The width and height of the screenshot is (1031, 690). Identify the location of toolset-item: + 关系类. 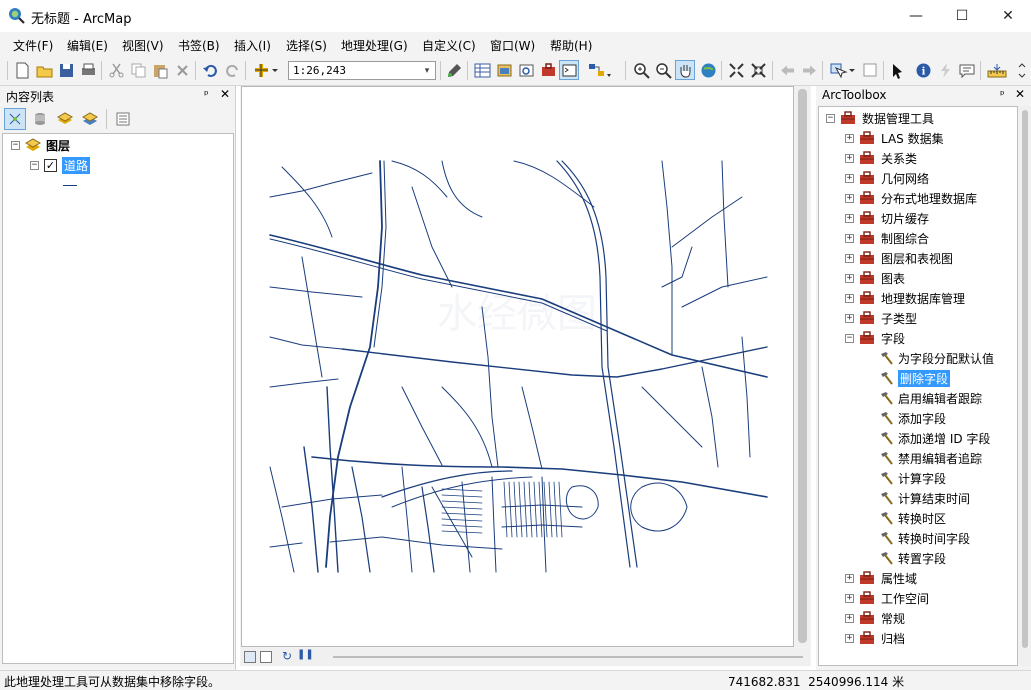
(881, 158).